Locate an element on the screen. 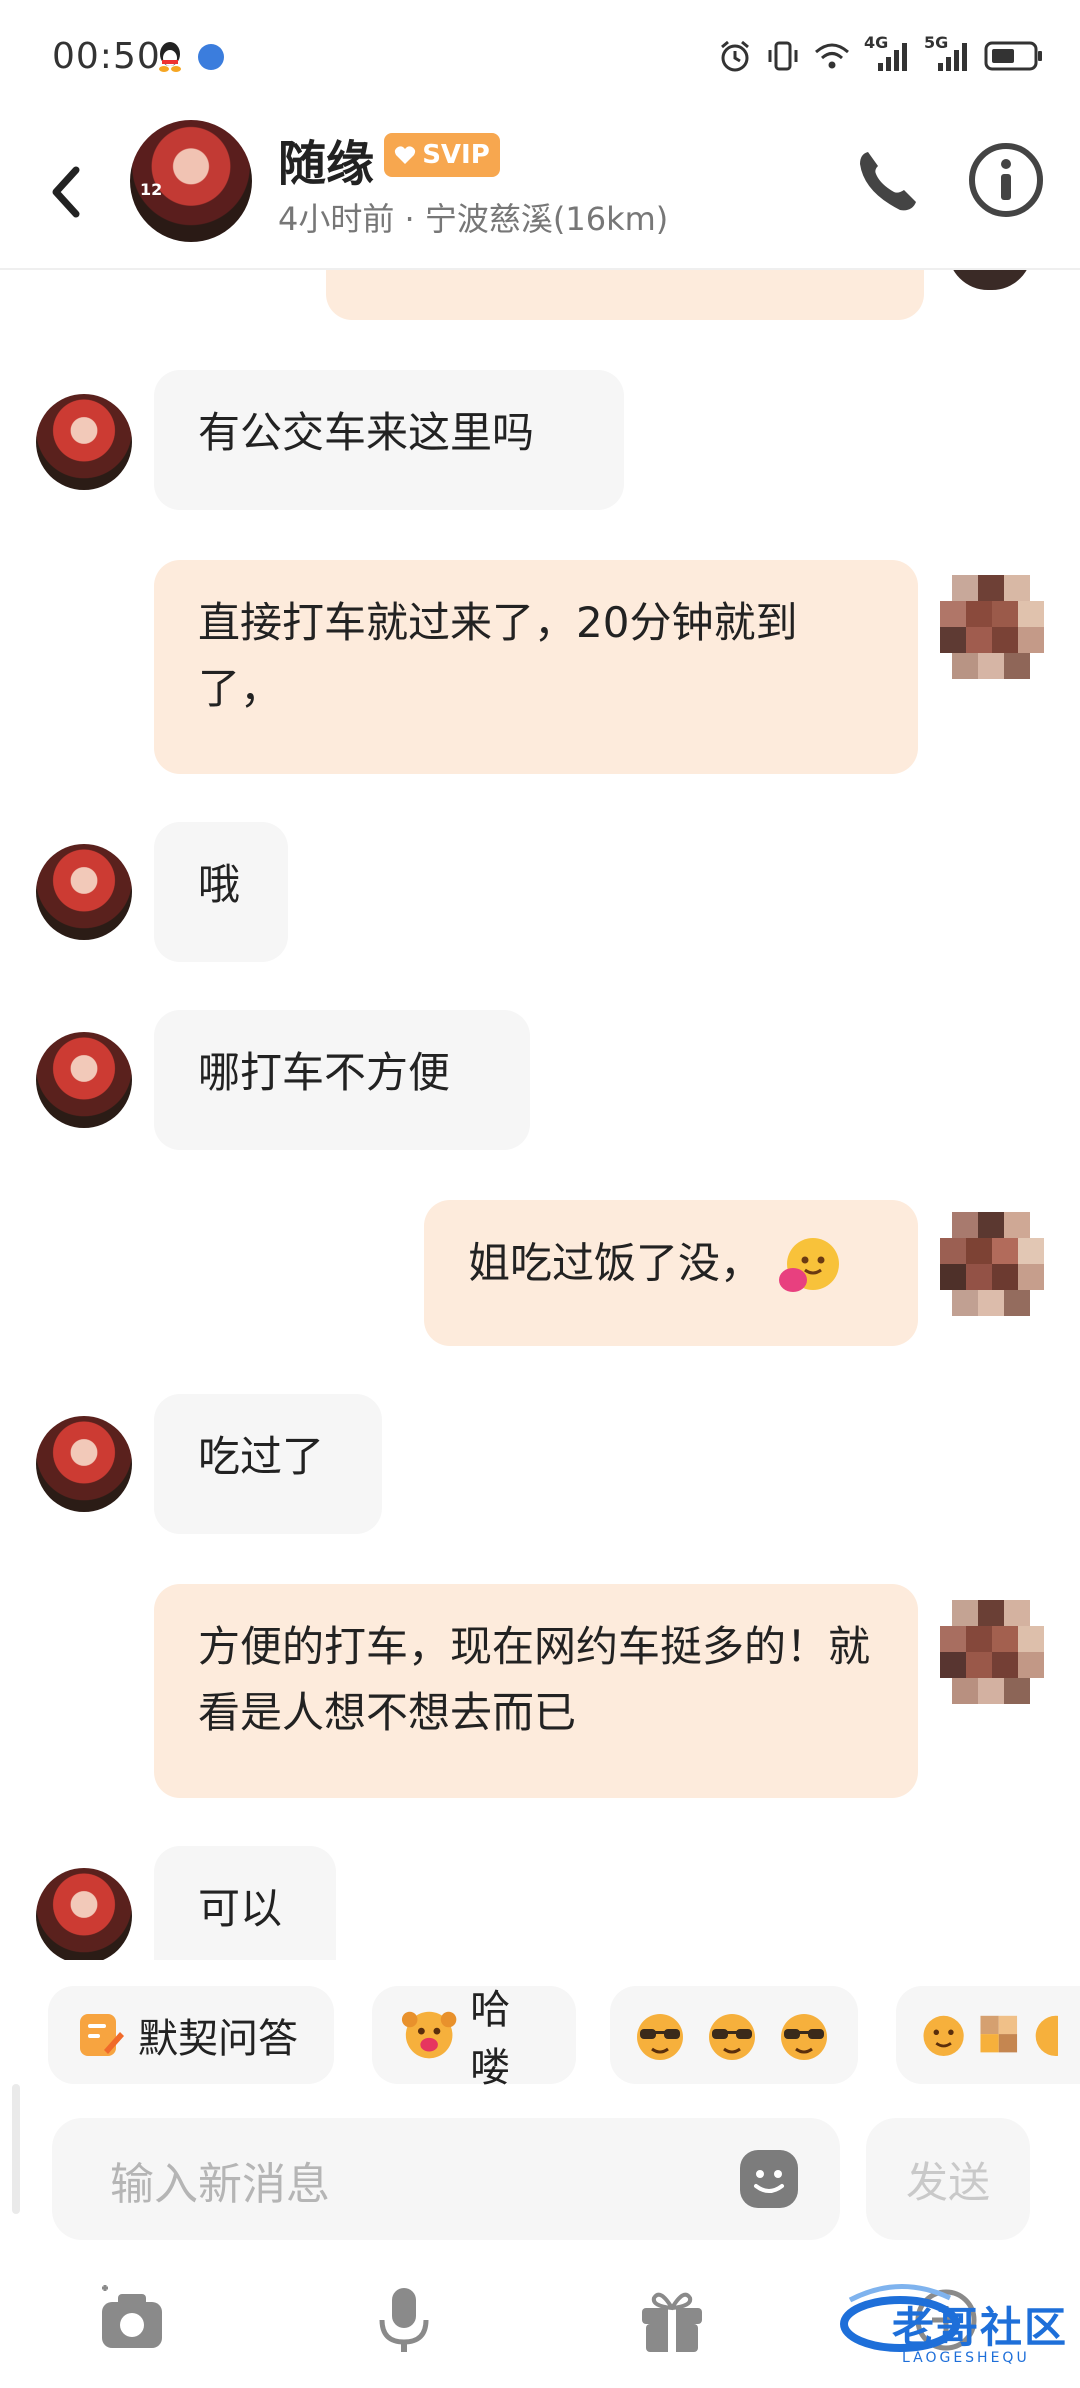  quick-reply-hello: 哈喽 is located at coordinates (474, 2038).